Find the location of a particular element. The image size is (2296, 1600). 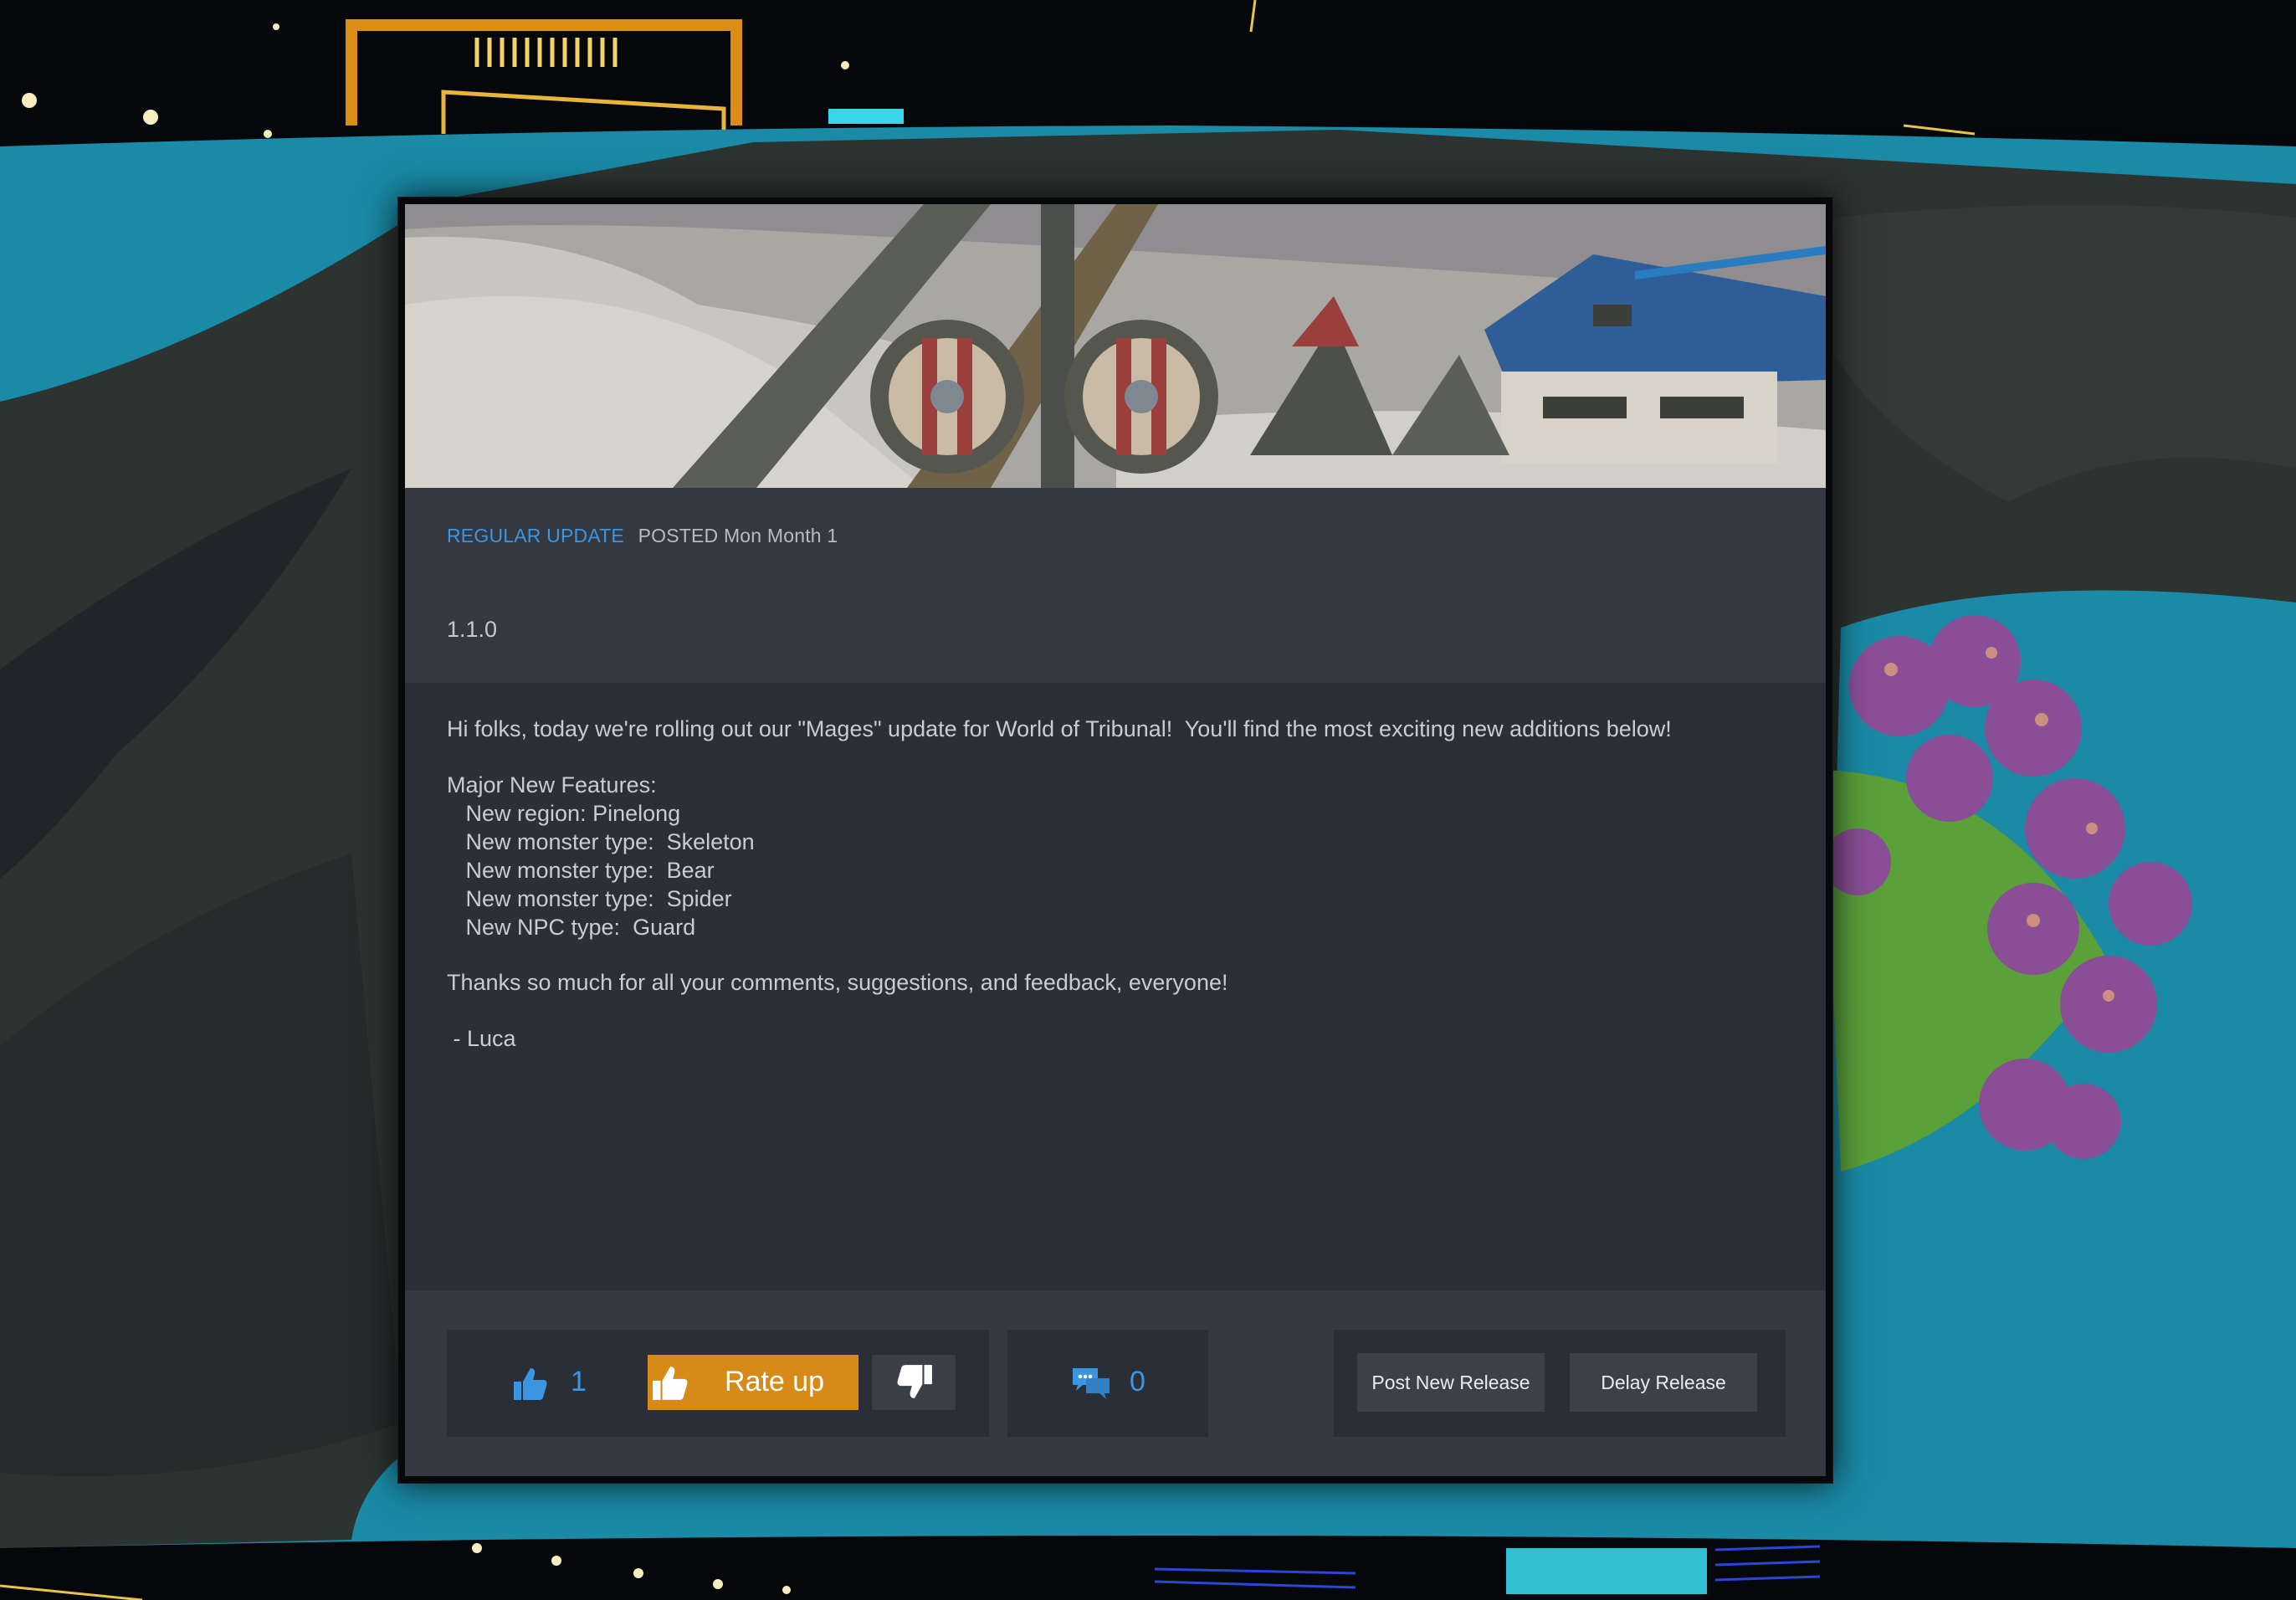

delay-release-button: Delay Release is located at coordinates (1663, 1382).